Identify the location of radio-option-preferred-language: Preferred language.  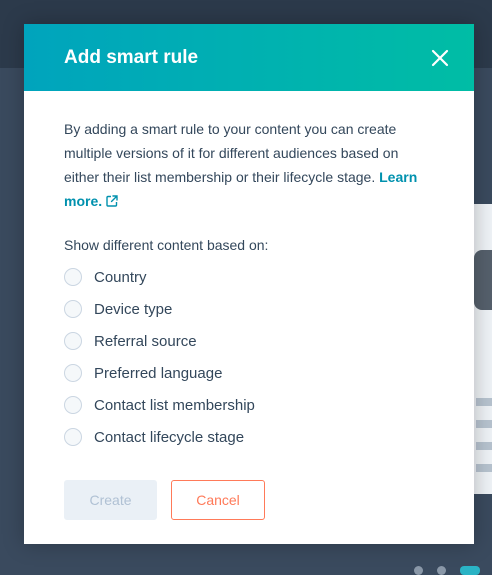
(249, 373).